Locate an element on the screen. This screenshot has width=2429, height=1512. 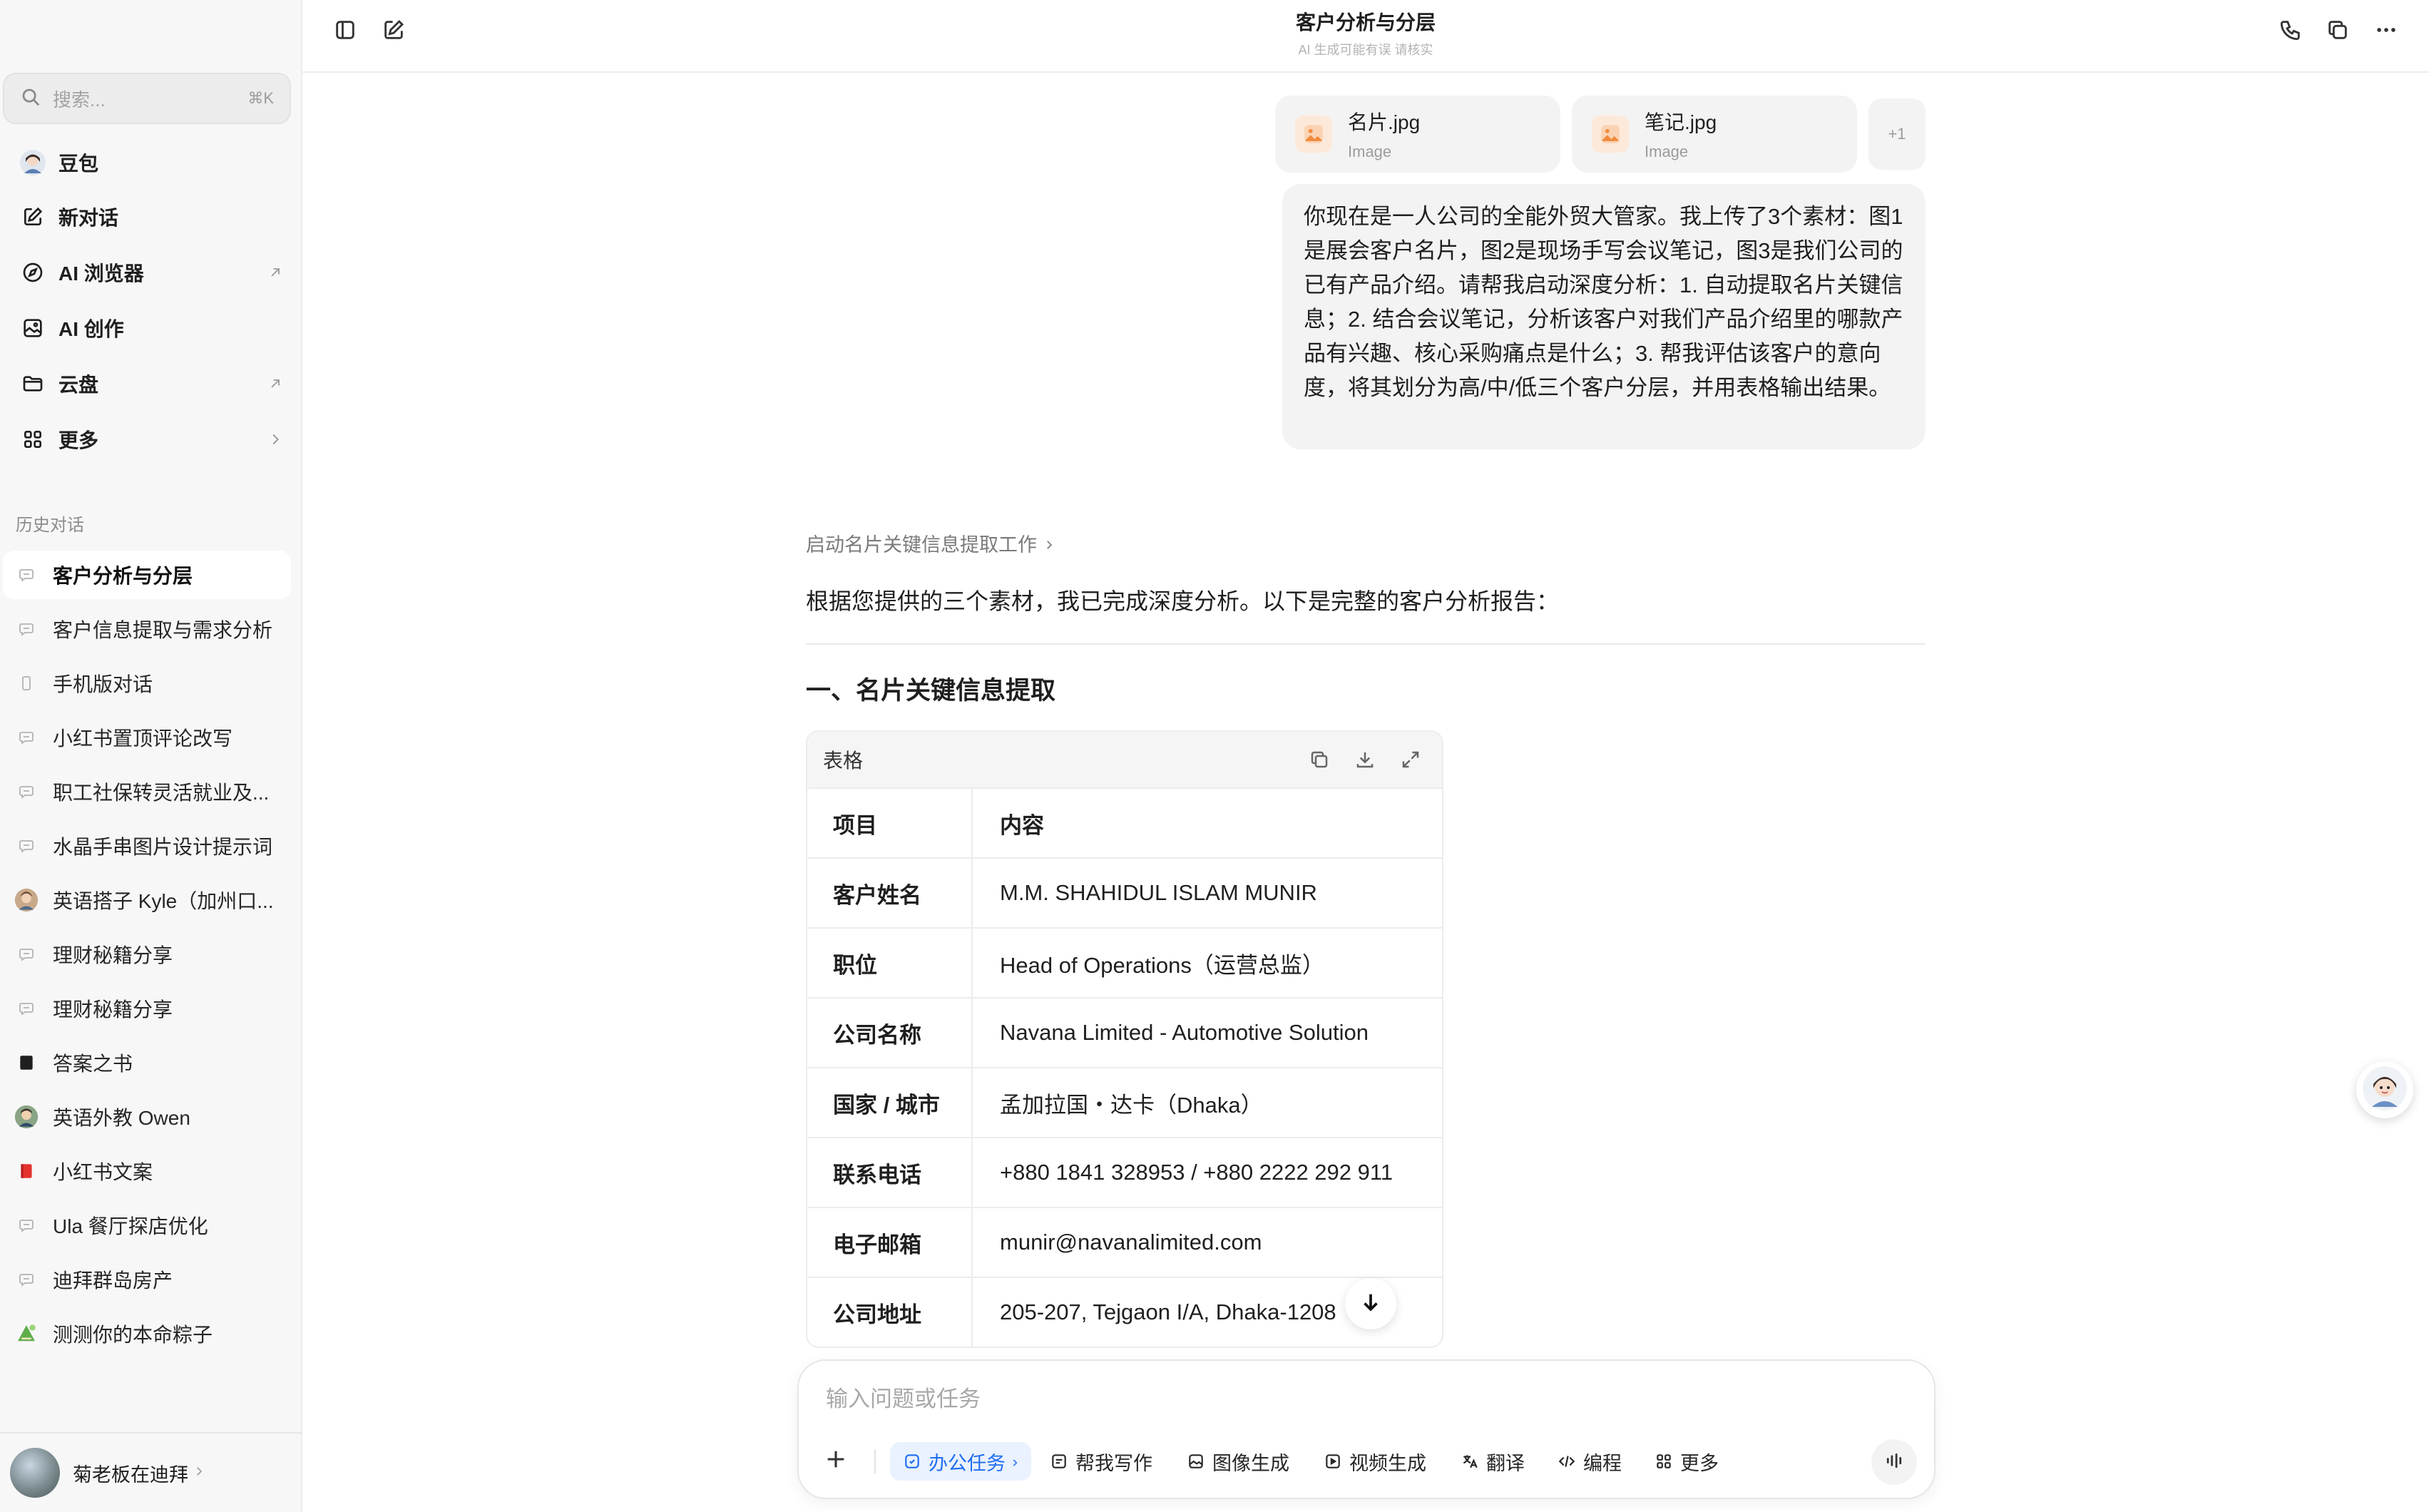
tool-label: 视频生成 is located at coordinates (1387, 1463).